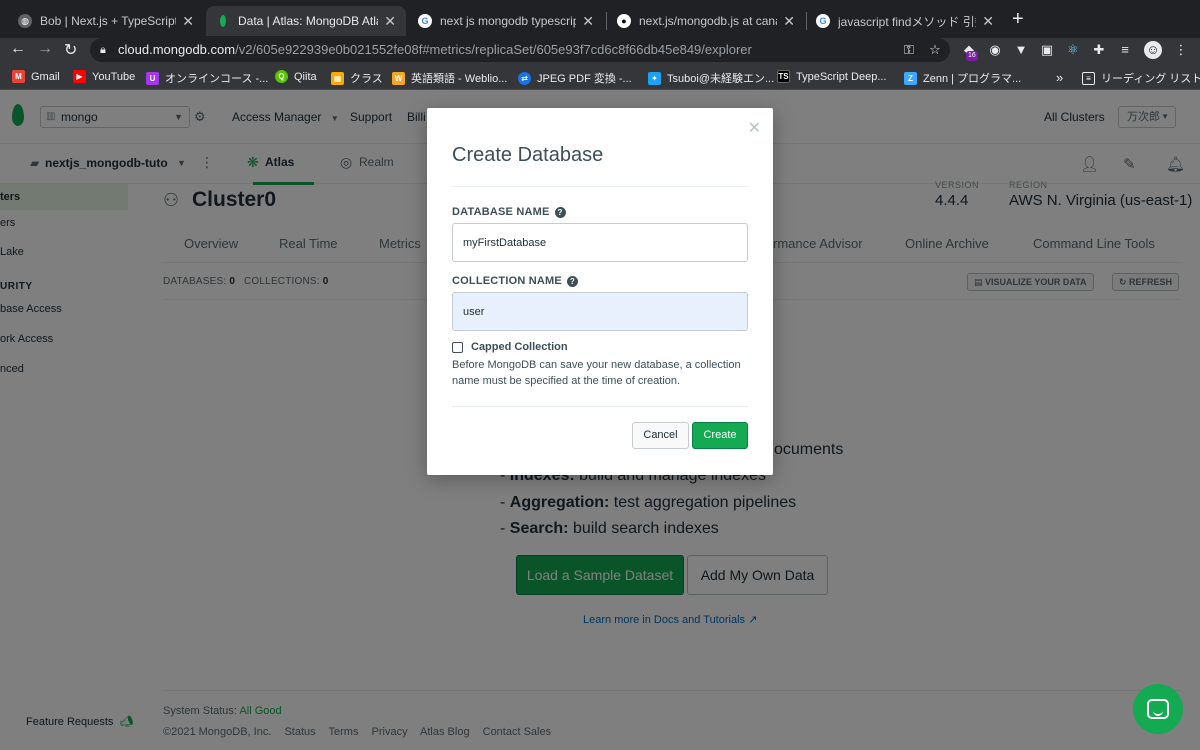 The image size is (1200, 750). I want to click on classroom-icon: ▦, so click(337, 78).